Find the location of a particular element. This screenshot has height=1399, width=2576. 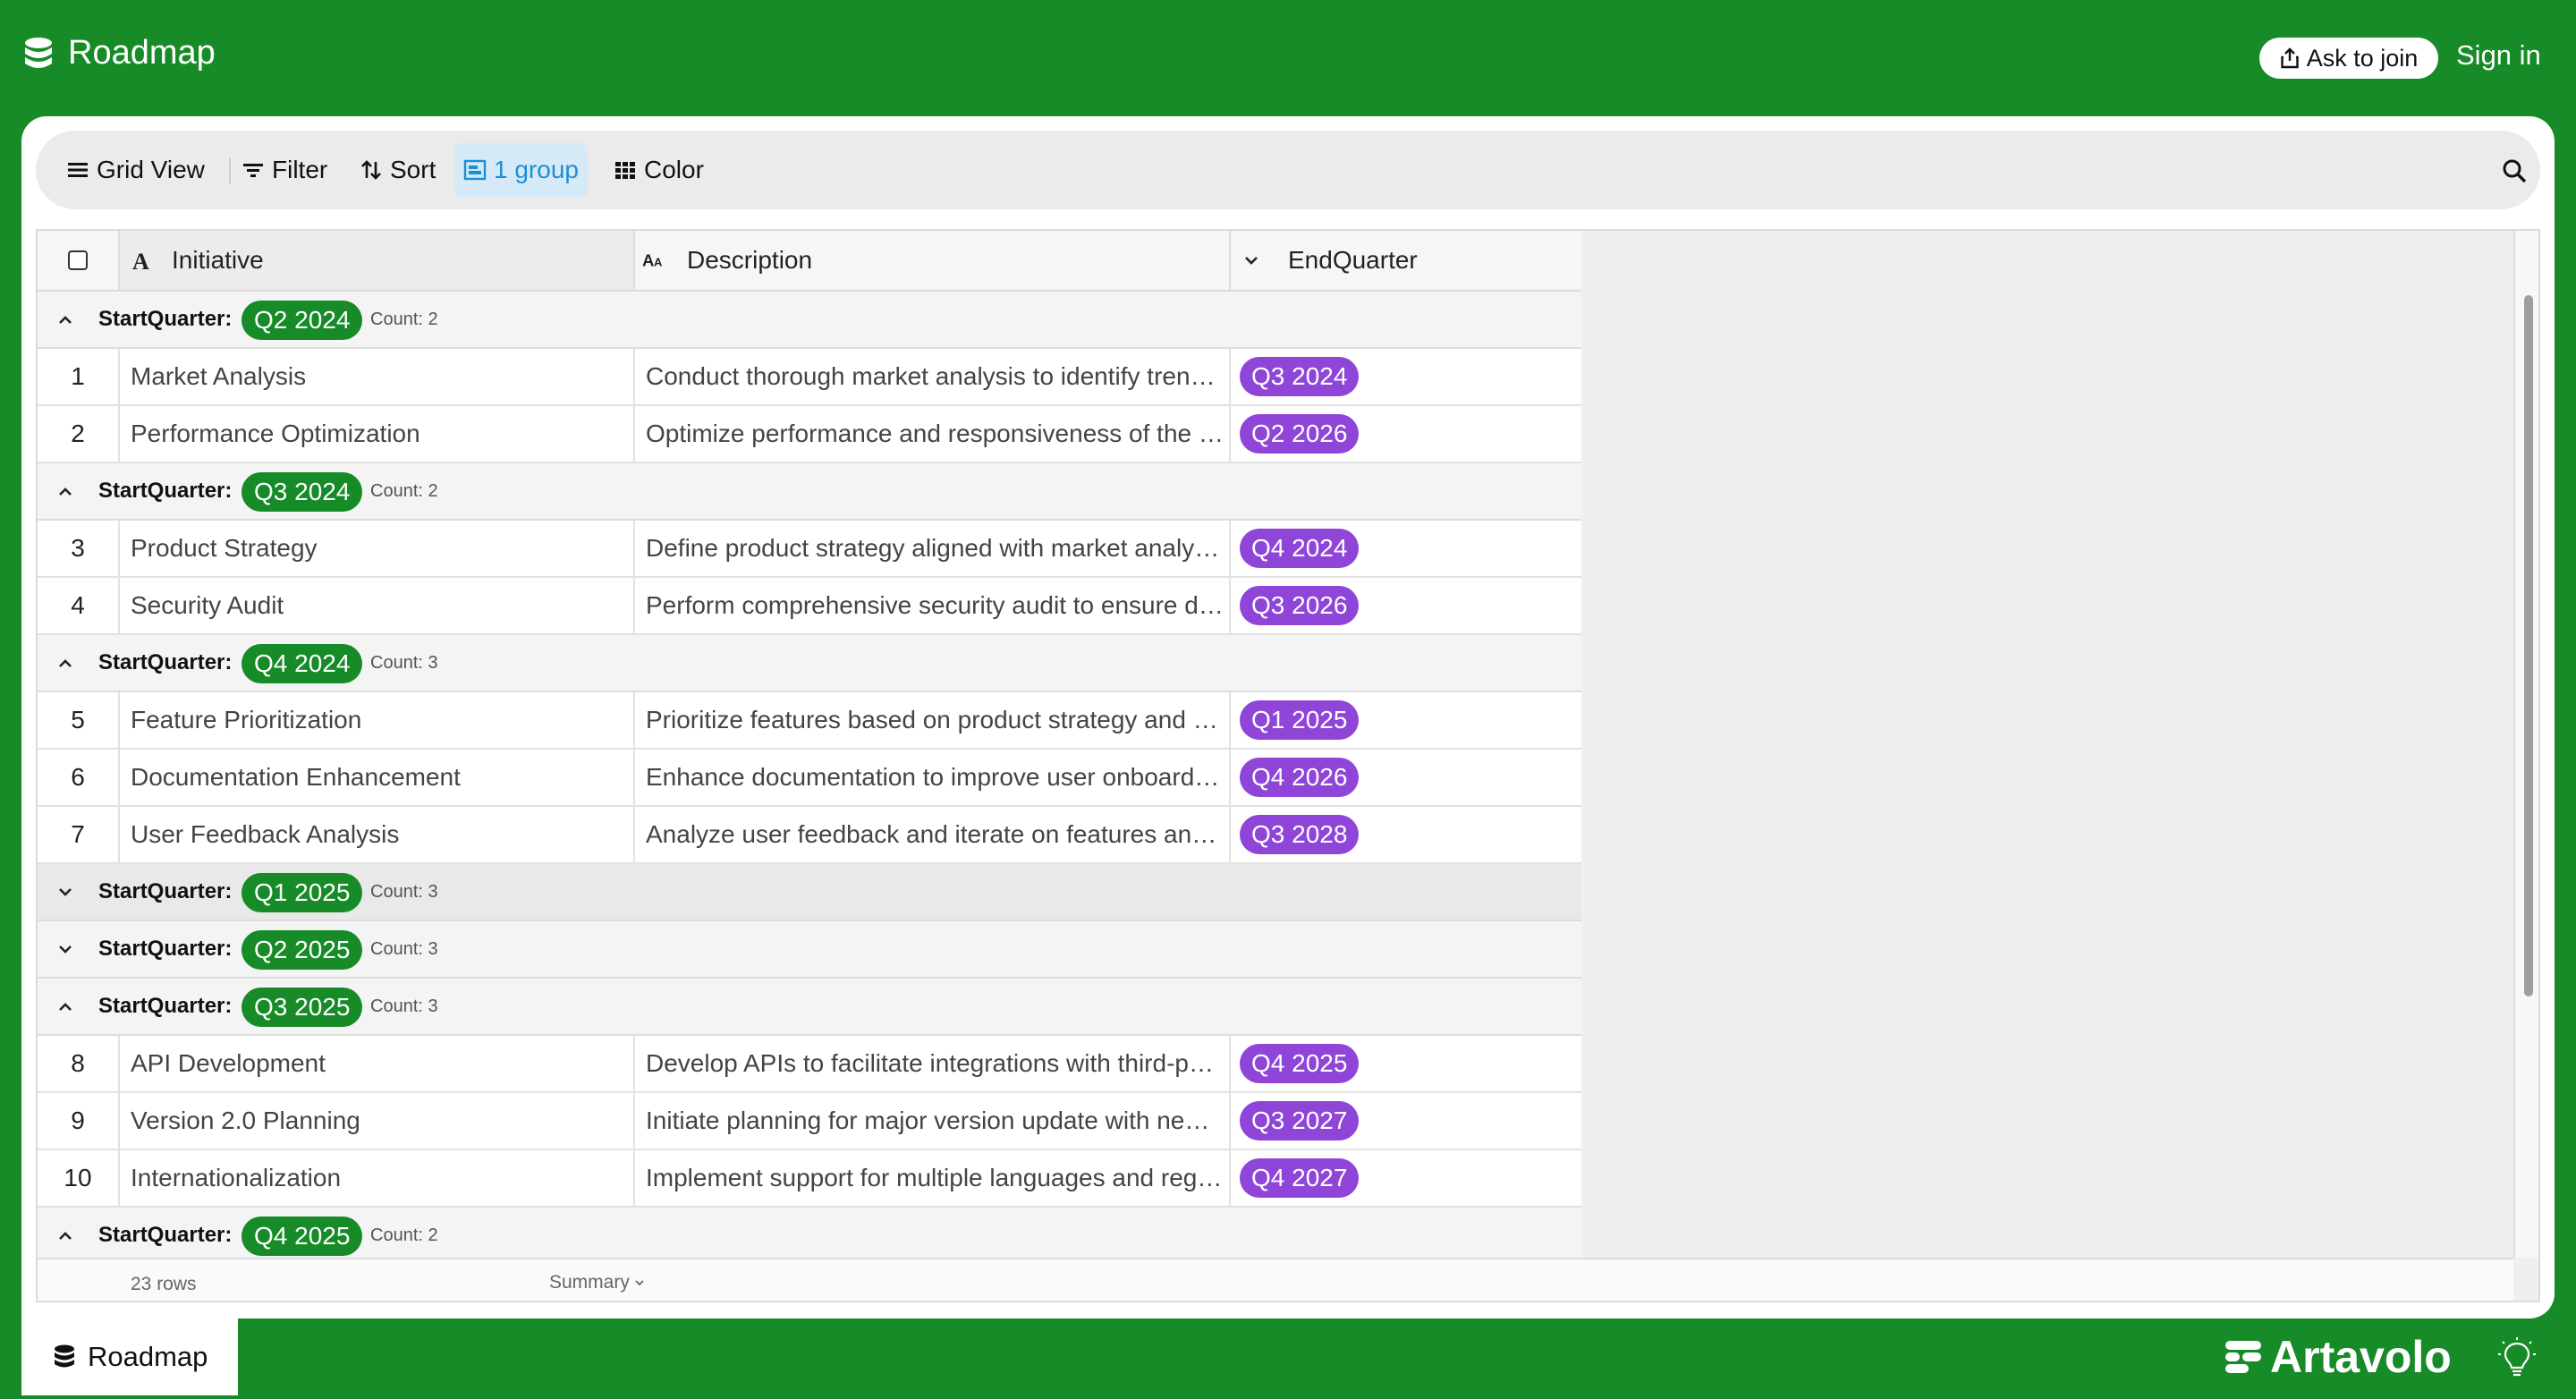

search-icon is located at coordinates (2514, 170).